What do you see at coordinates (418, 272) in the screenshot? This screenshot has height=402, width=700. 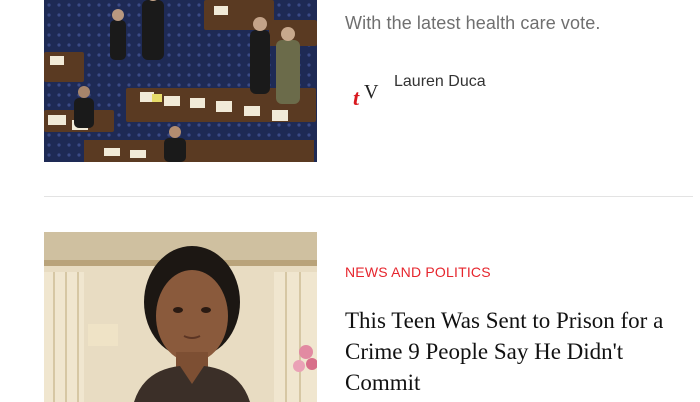 I see `article-category-link: NEWS AND POLITICS` at bounding box center [418, 272].